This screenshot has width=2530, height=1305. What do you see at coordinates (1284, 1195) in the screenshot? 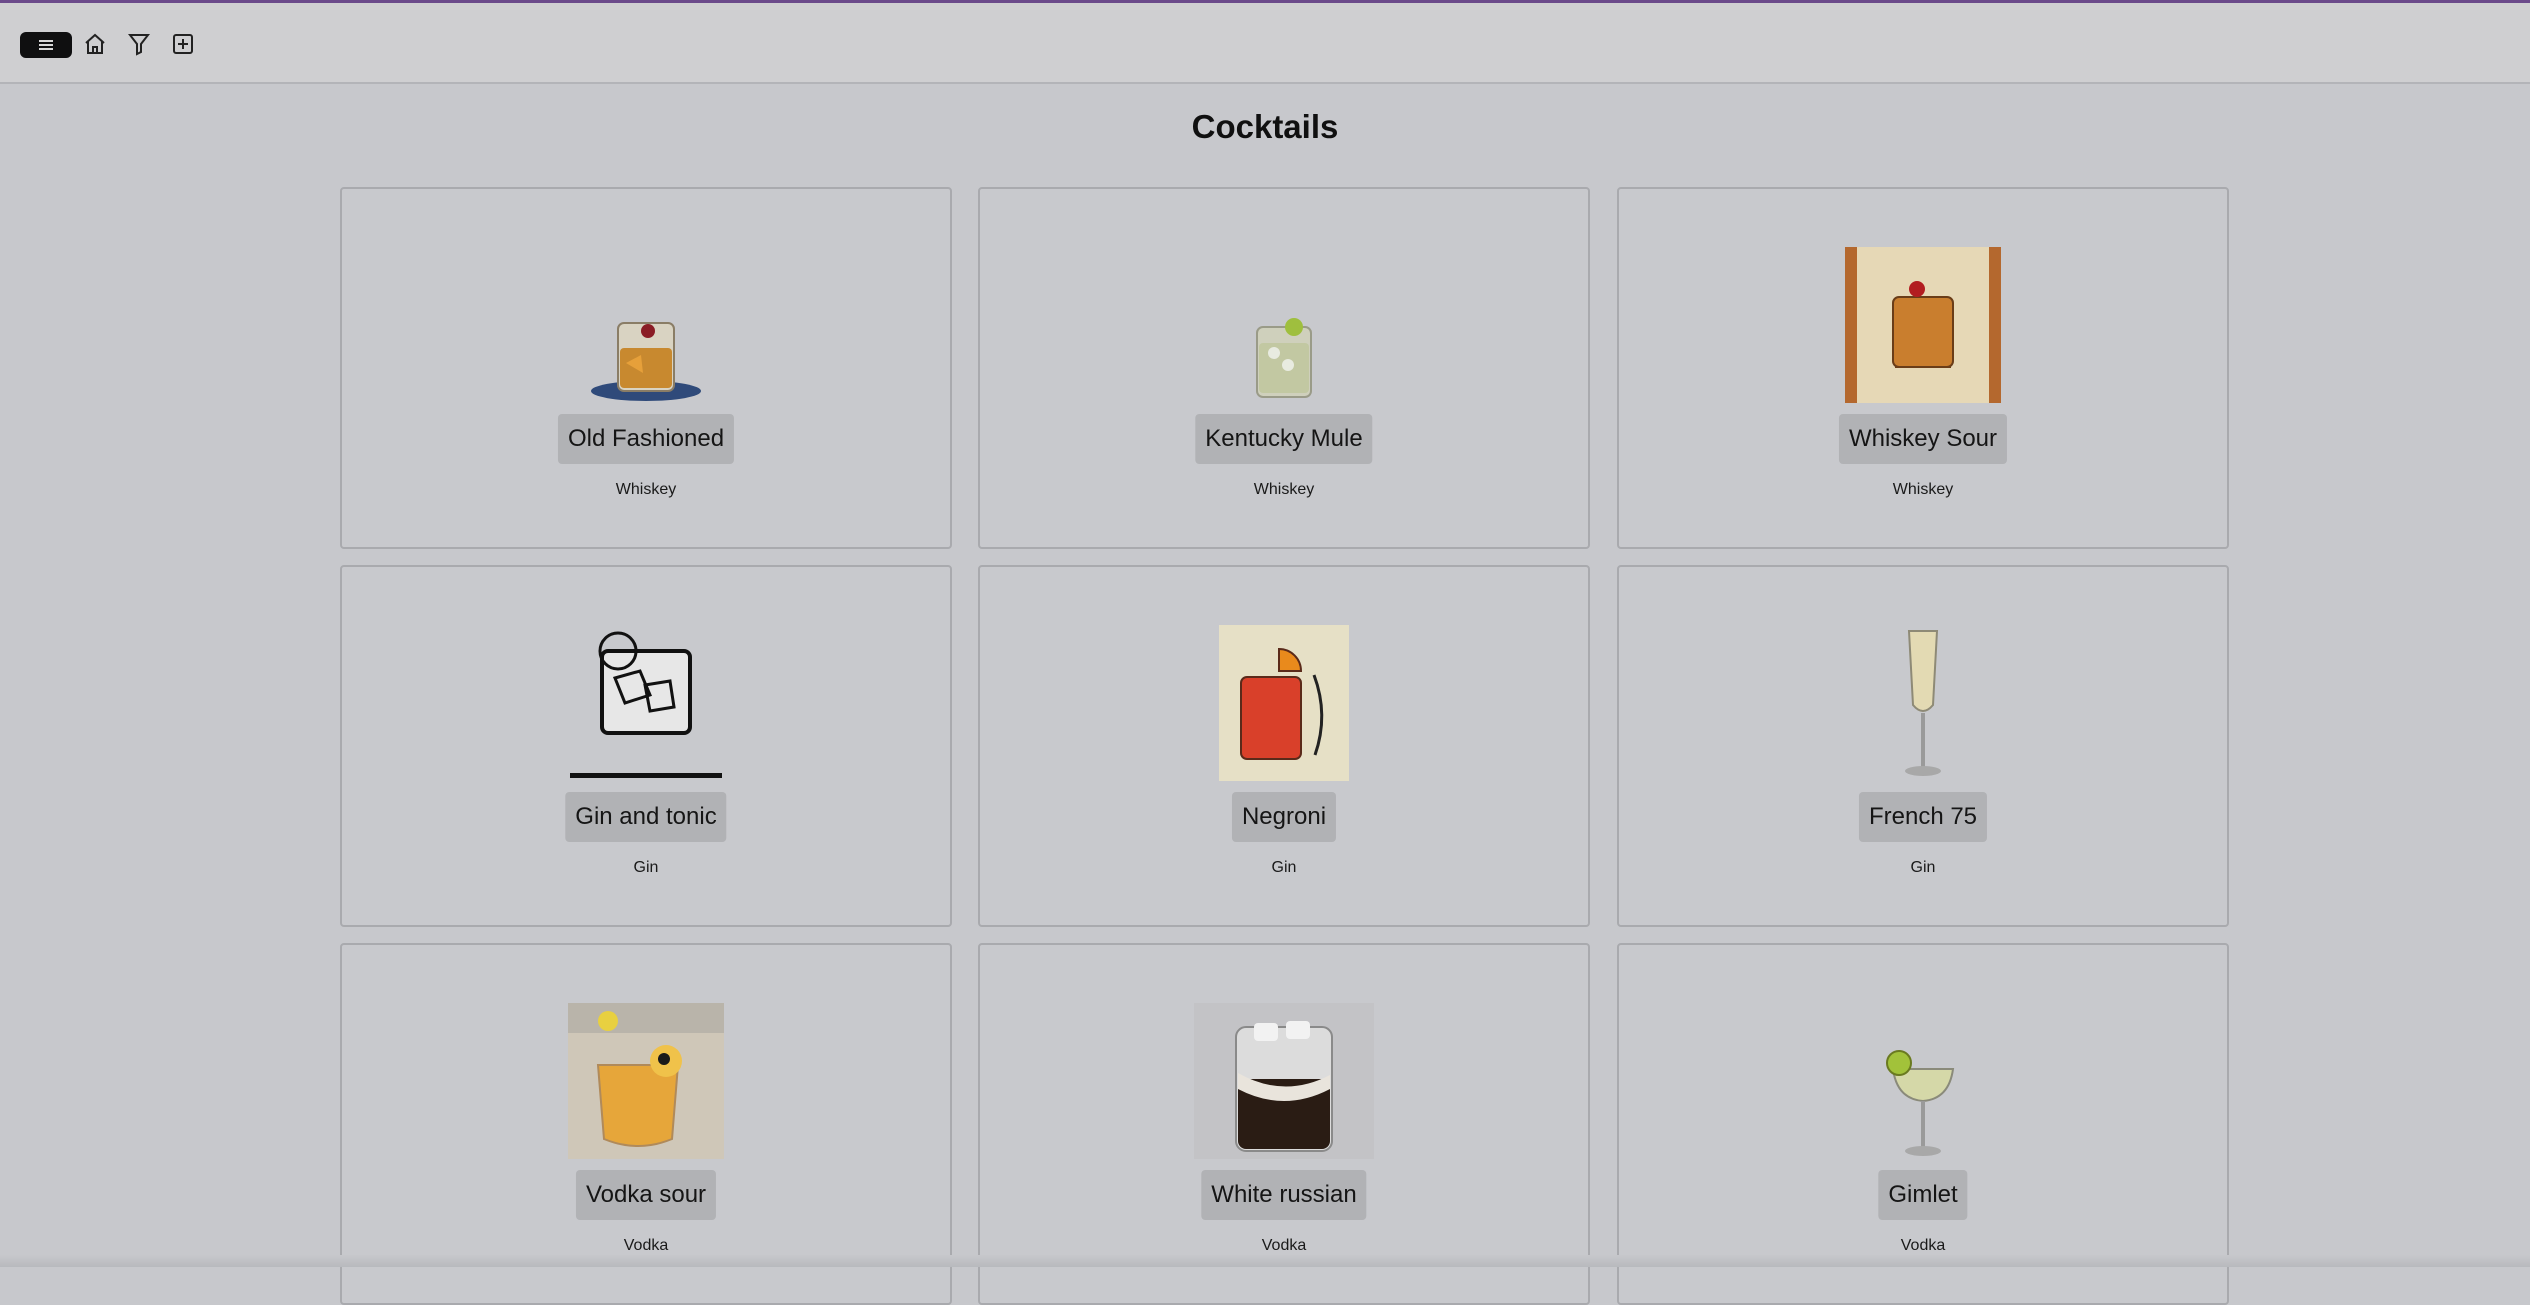
I see `cocktail-name: White russian` at bounding box center [1284, 1195].